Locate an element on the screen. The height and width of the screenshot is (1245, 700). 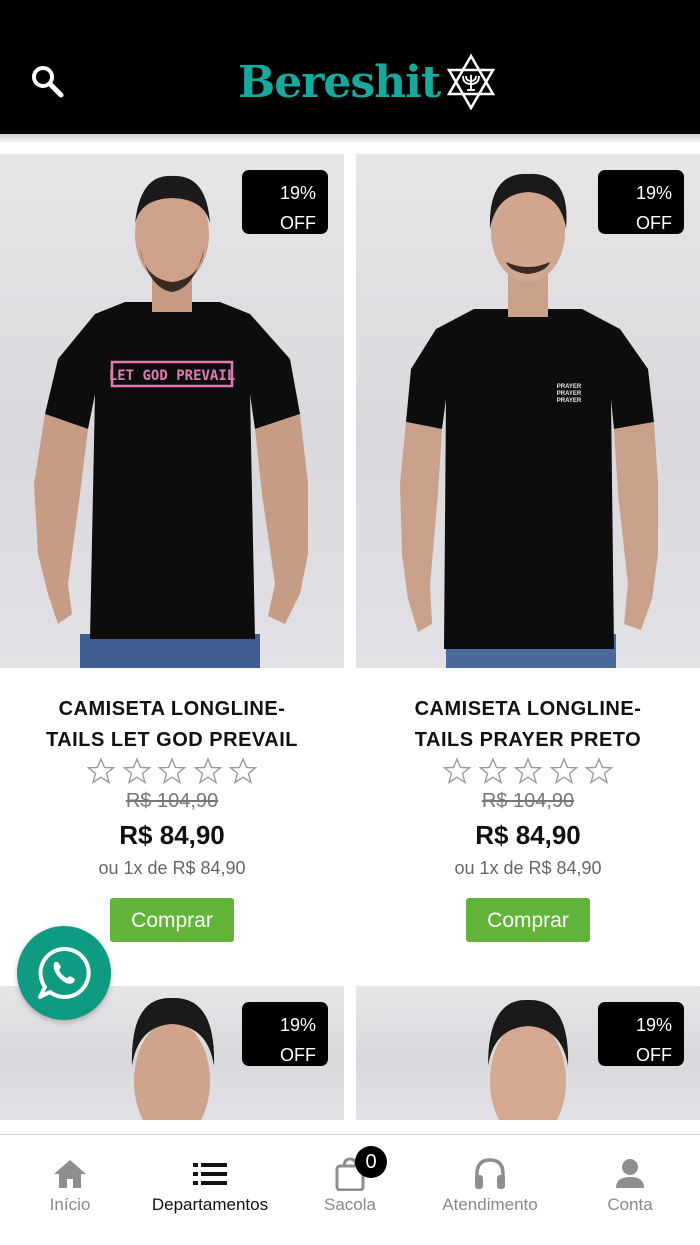
nav-item-conta: Conta is located at coordinates (630, 1190).